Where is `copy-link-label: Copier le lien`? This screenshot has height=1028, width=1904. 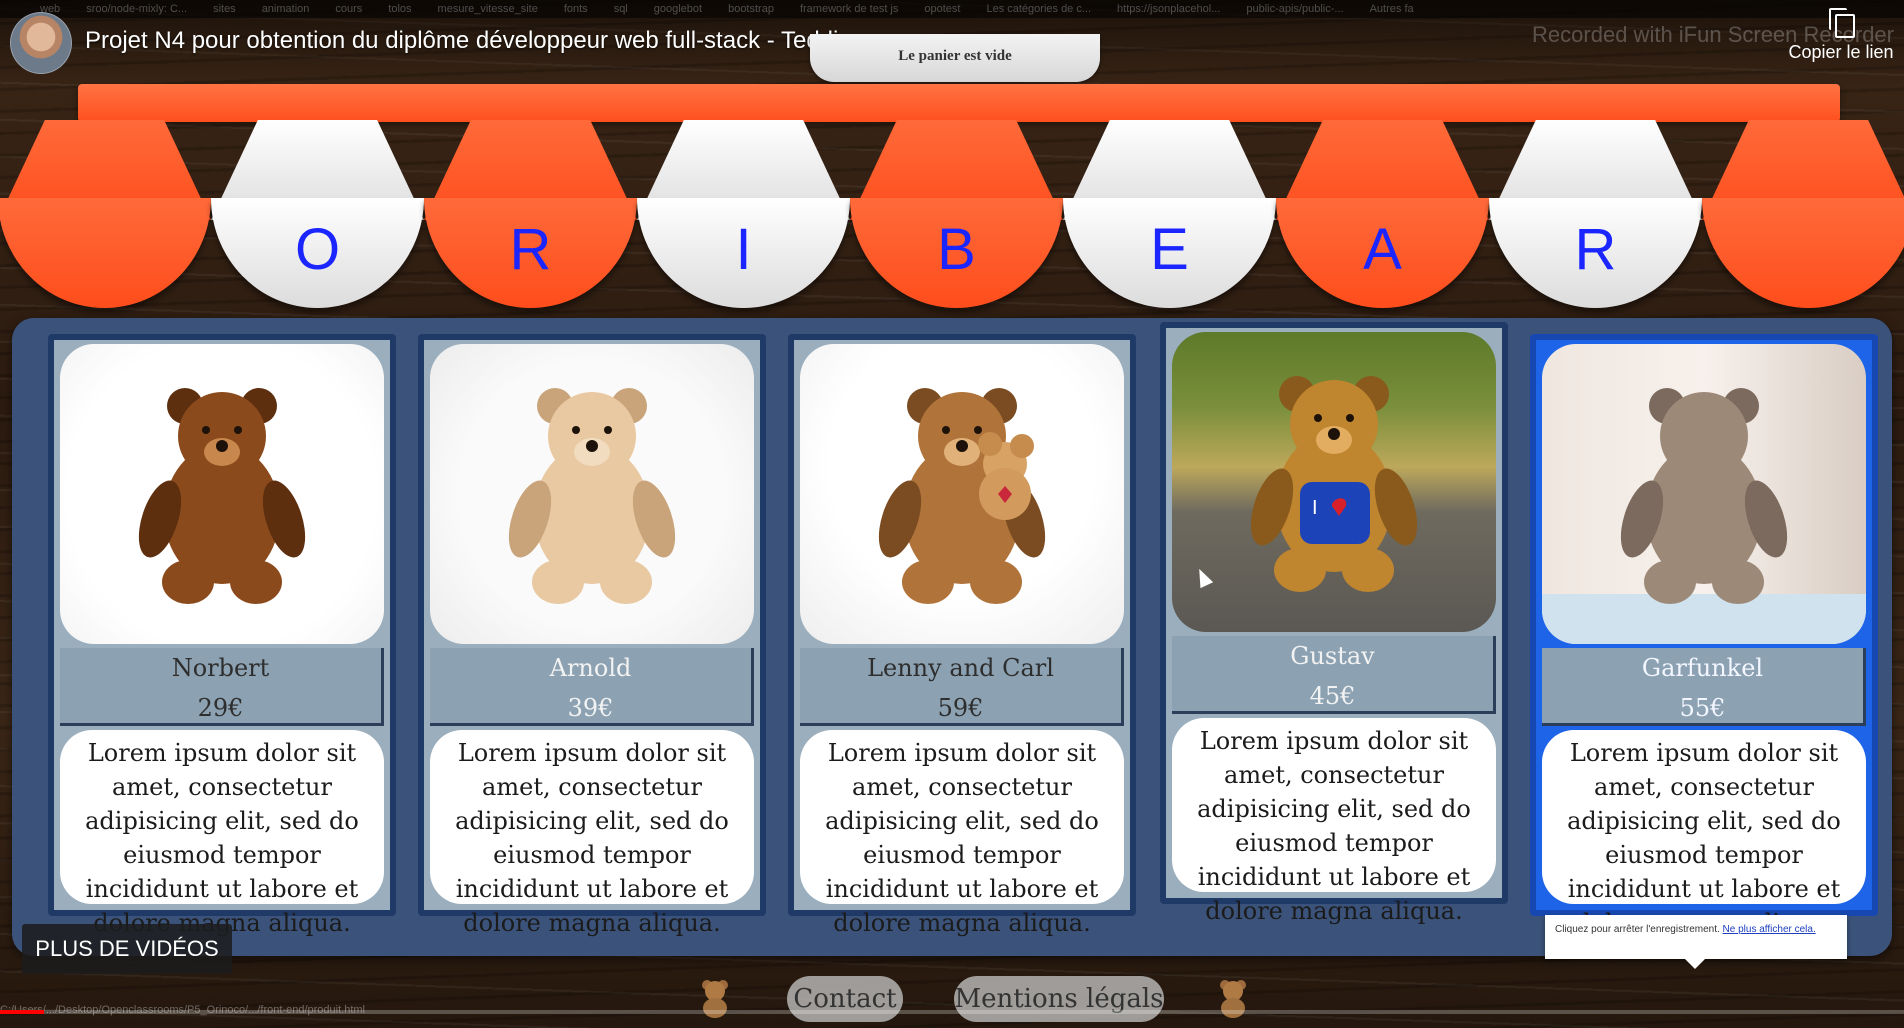 copy-link-label: Copier le lien is located at coordinates (1841, 52).